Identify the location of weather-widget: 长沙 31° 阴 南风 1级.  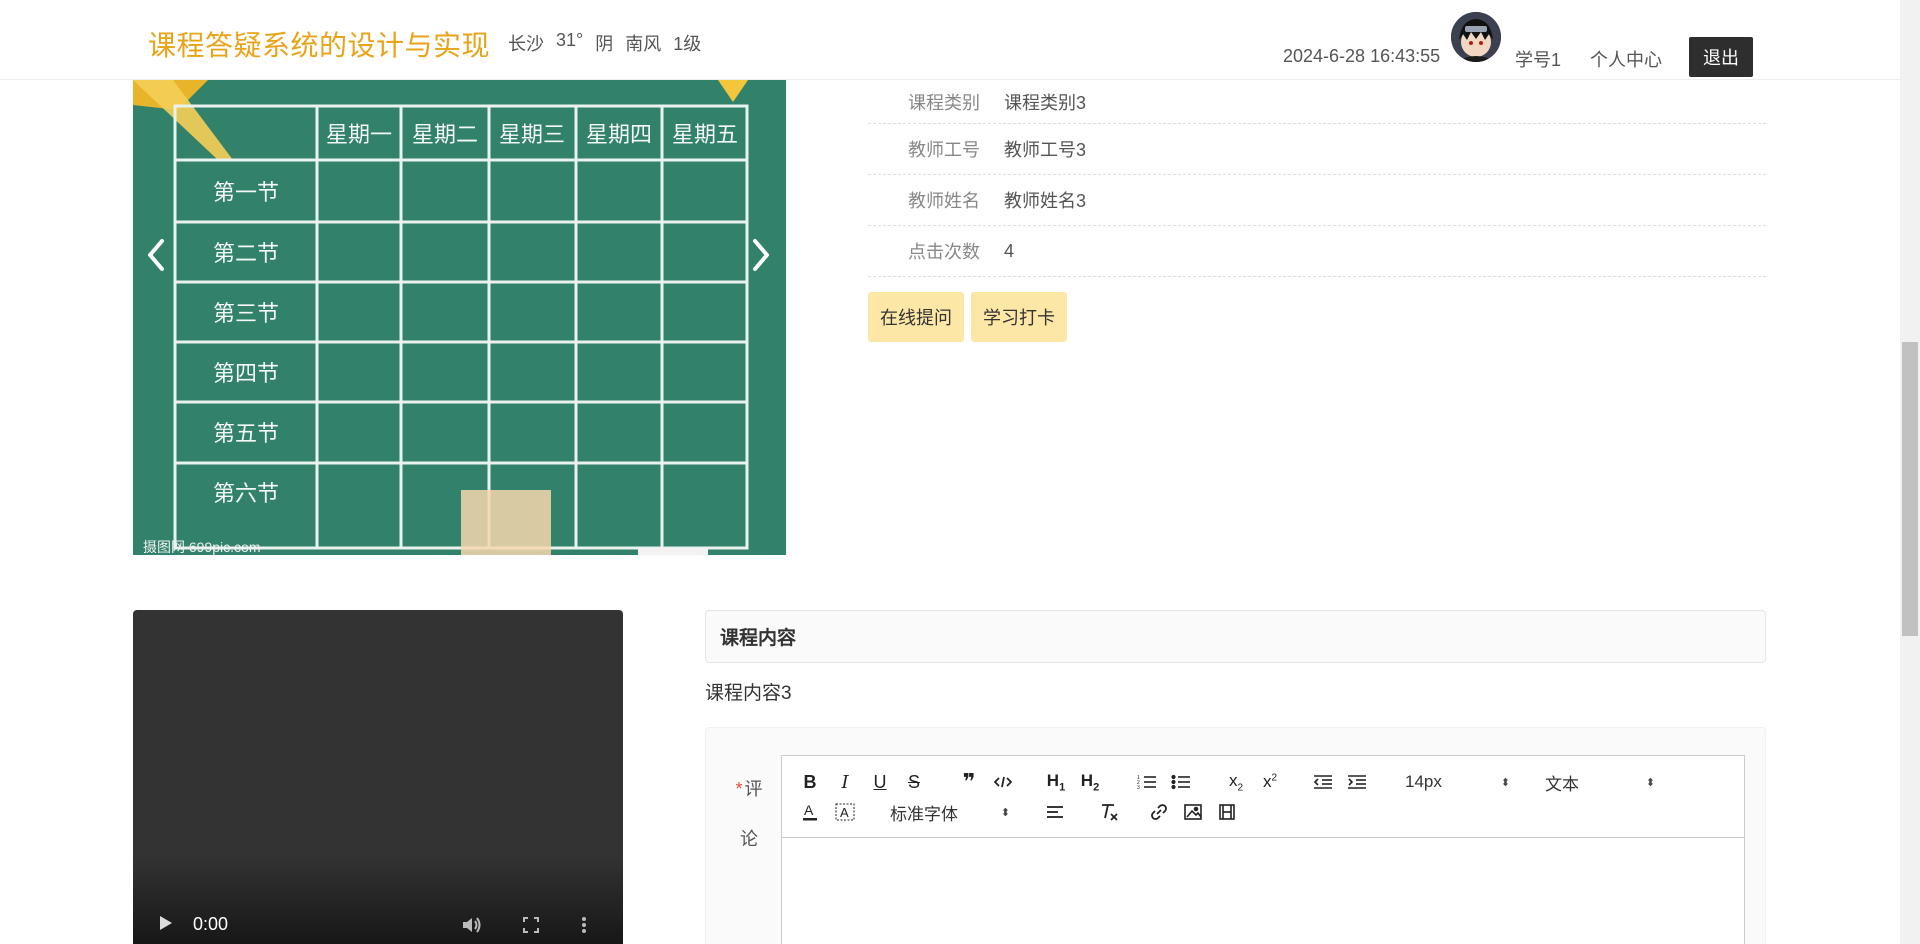
(604, 43).